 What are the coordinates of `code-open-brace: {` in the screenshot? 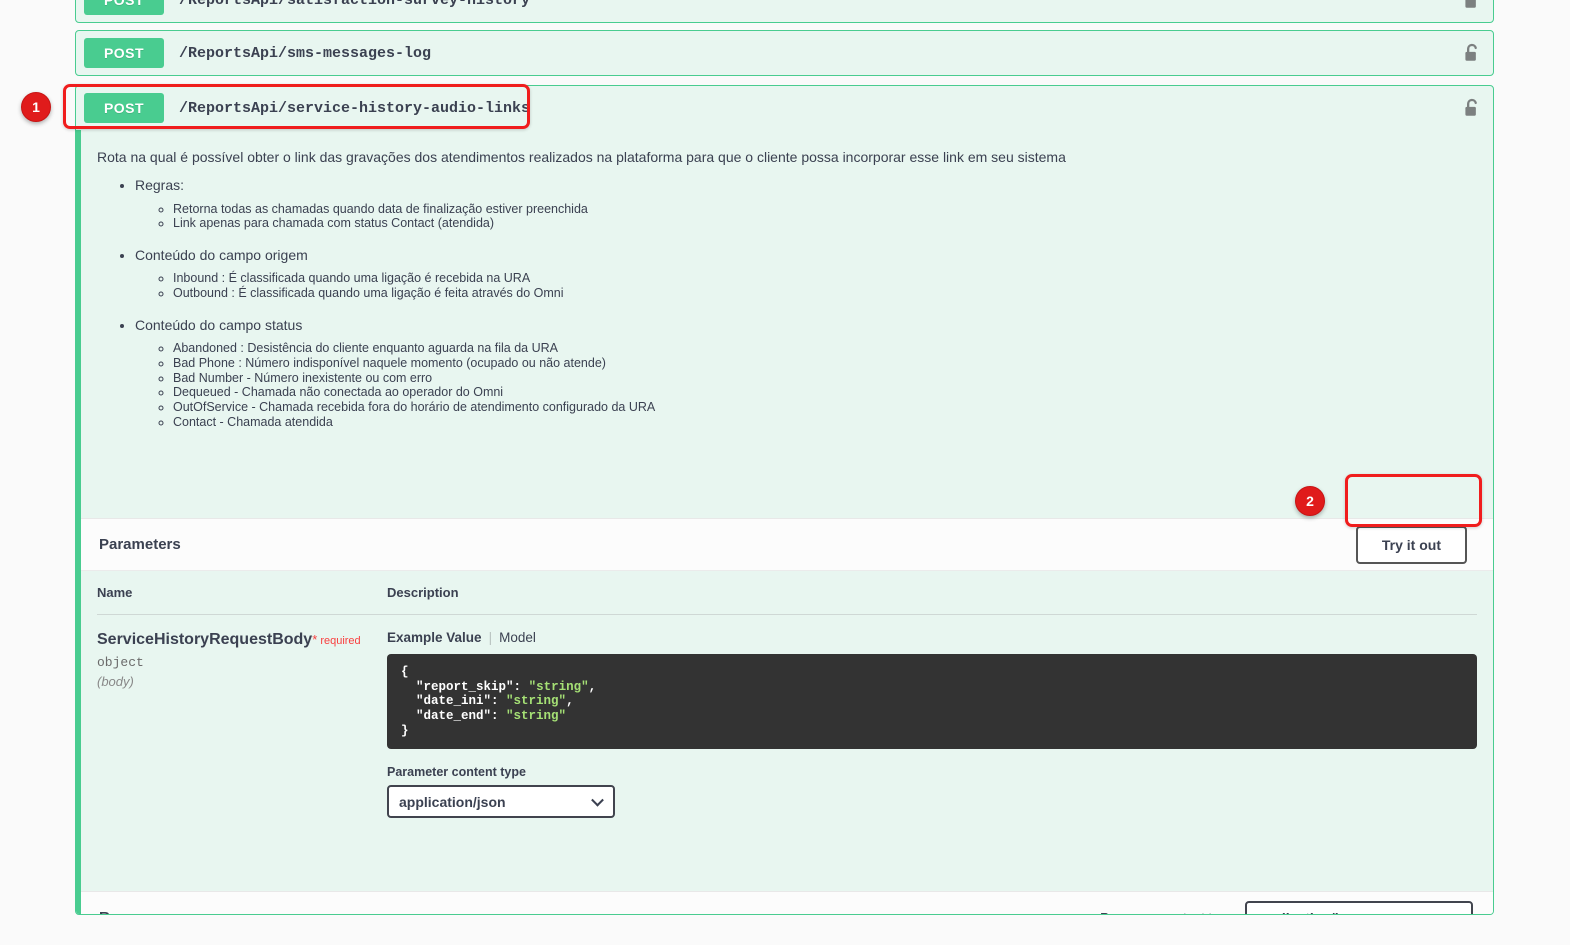 It's located at (405, 672).